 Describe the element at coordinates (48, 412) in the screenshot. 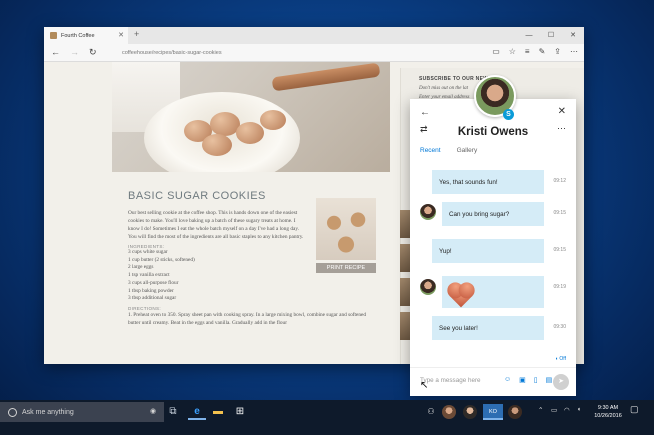

I see `search-placeholder: Ask me anything` at that location.